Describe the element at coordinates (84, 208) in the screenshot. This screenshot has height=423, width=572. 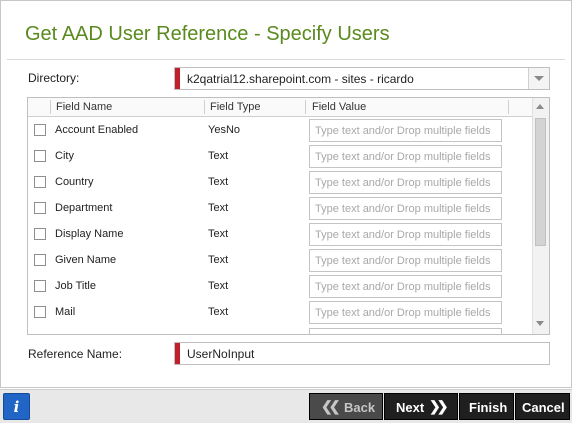
I see `field-name: Department` at that location.